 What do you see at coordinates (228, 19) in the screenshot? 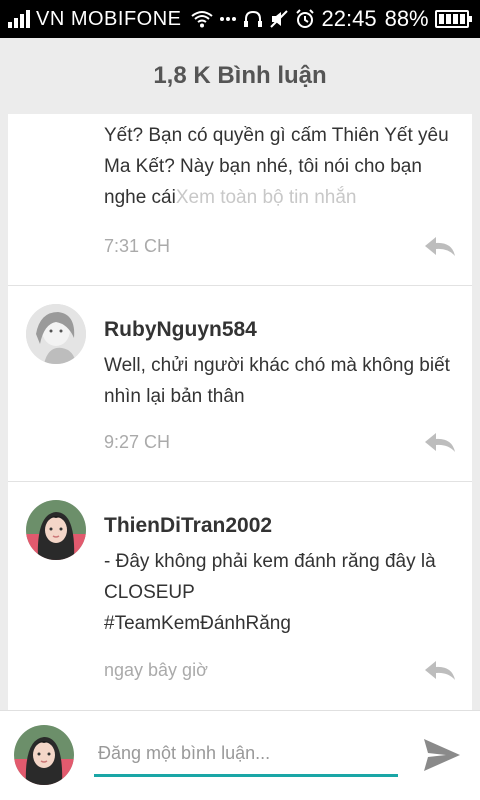
I see `more-dots-icon` at bounding box center [228, 19].